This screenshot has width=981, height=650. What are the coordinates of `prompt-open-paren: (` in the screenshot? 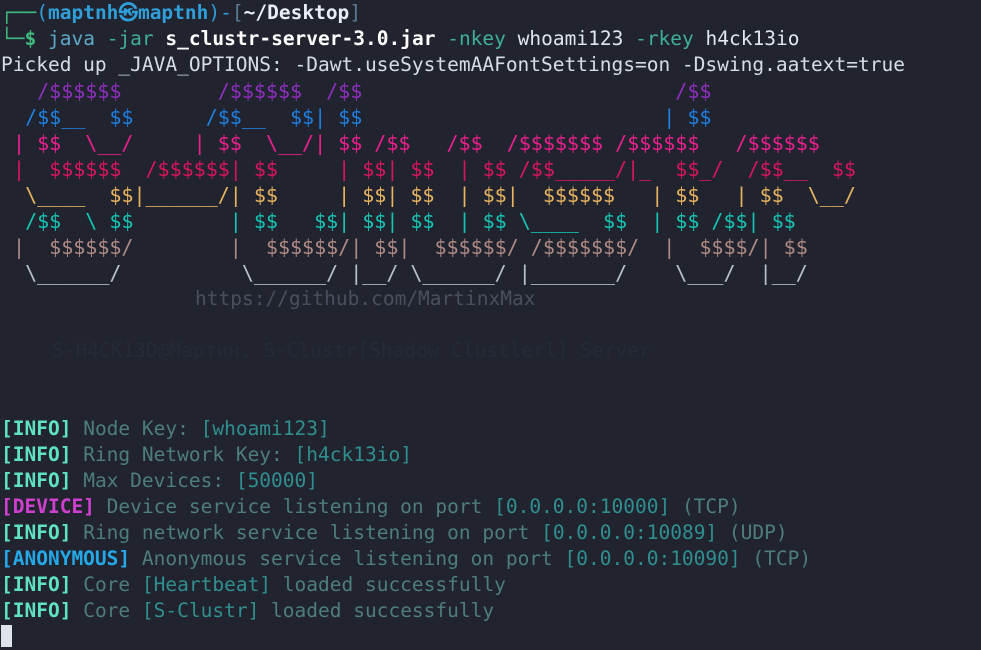 It's located at (42, 12).